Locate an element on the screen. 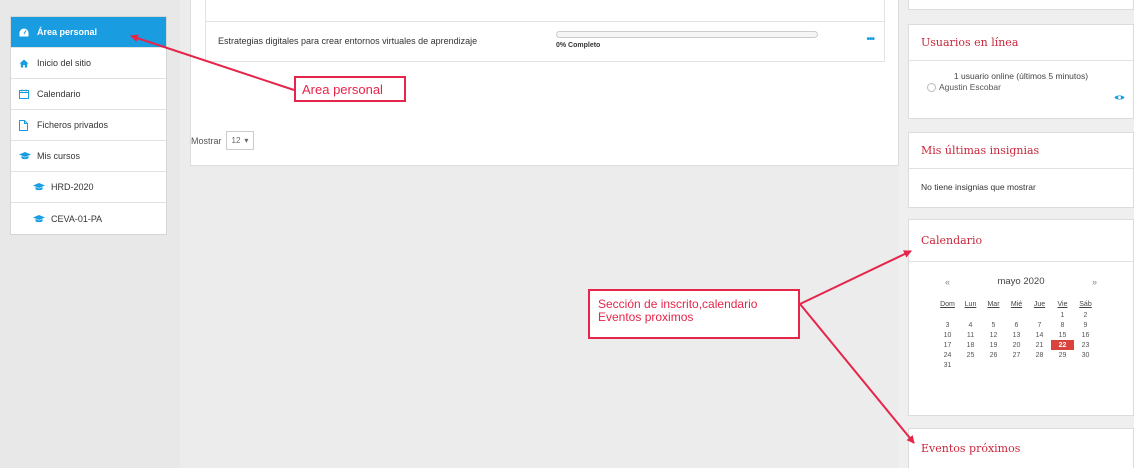 The width and height of the screenshot is (1134, 468). sidebar-item-area-personal: Área personal is located at coordinates (88, 32).